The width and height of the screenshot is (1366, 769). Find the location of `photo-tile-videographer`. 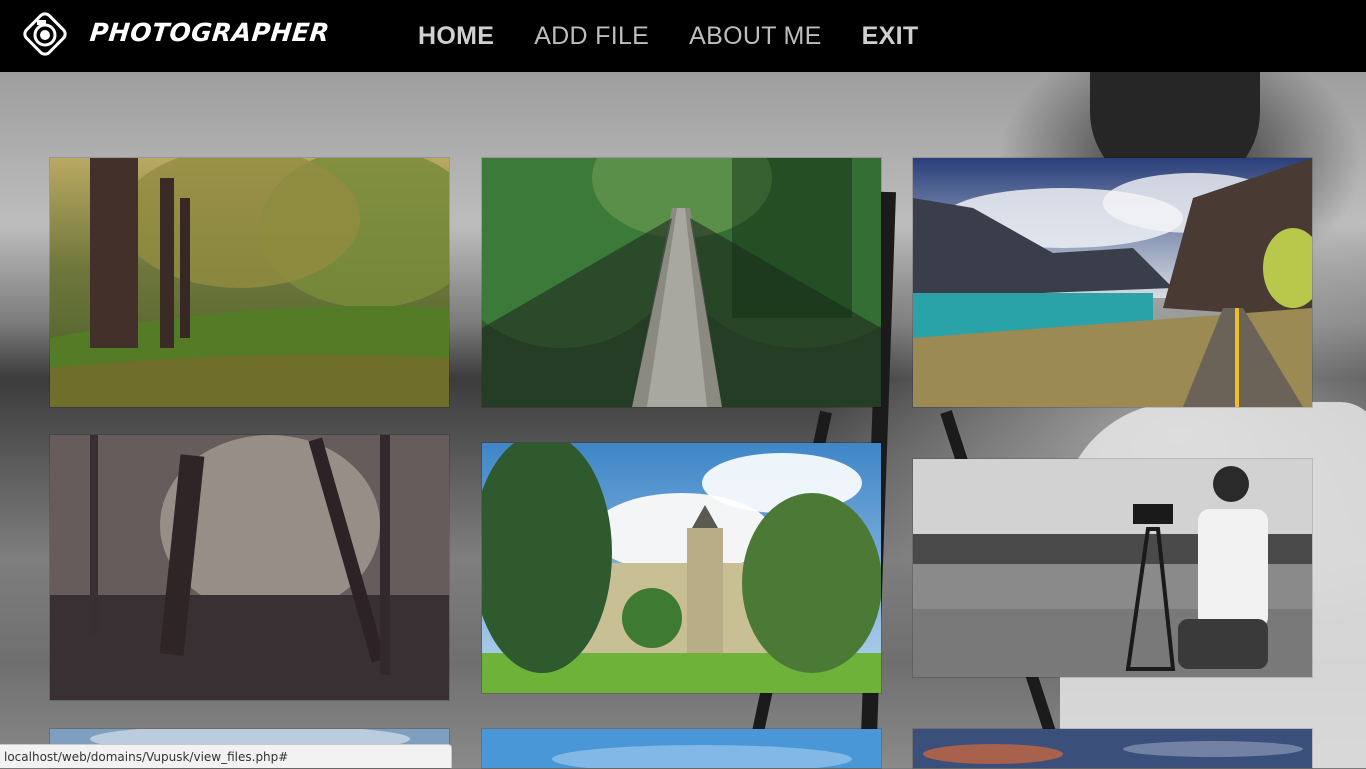

photo-tile-videographer is located at coordinates (1112, 568).